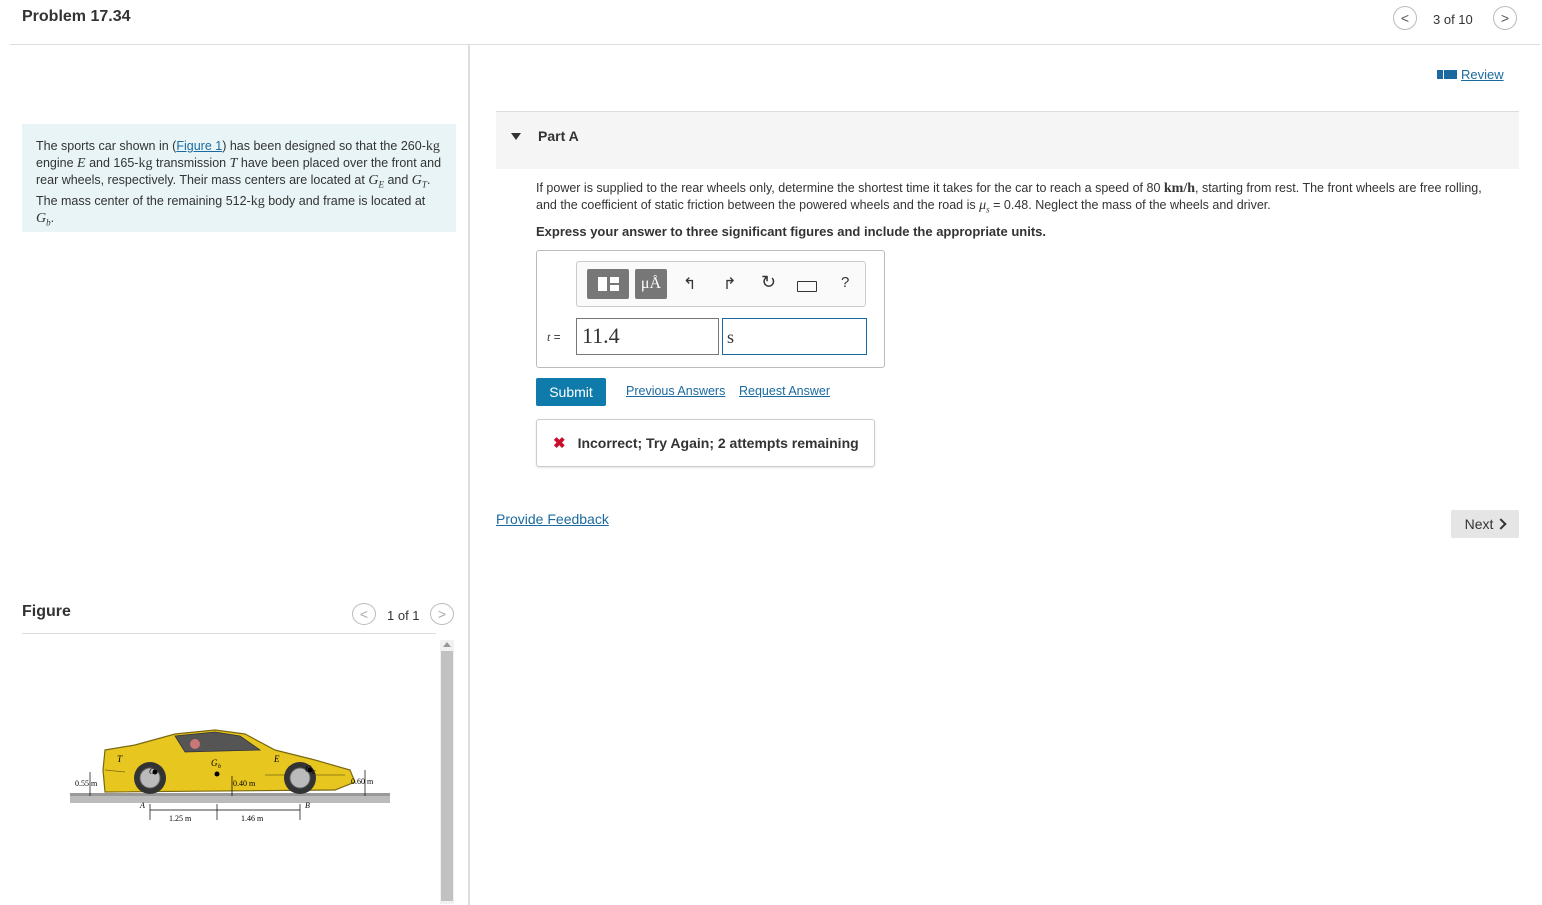 The width and height of the screenshot is (1542, 905). I want to click on reset-icon: ↻, so click(768, 282).